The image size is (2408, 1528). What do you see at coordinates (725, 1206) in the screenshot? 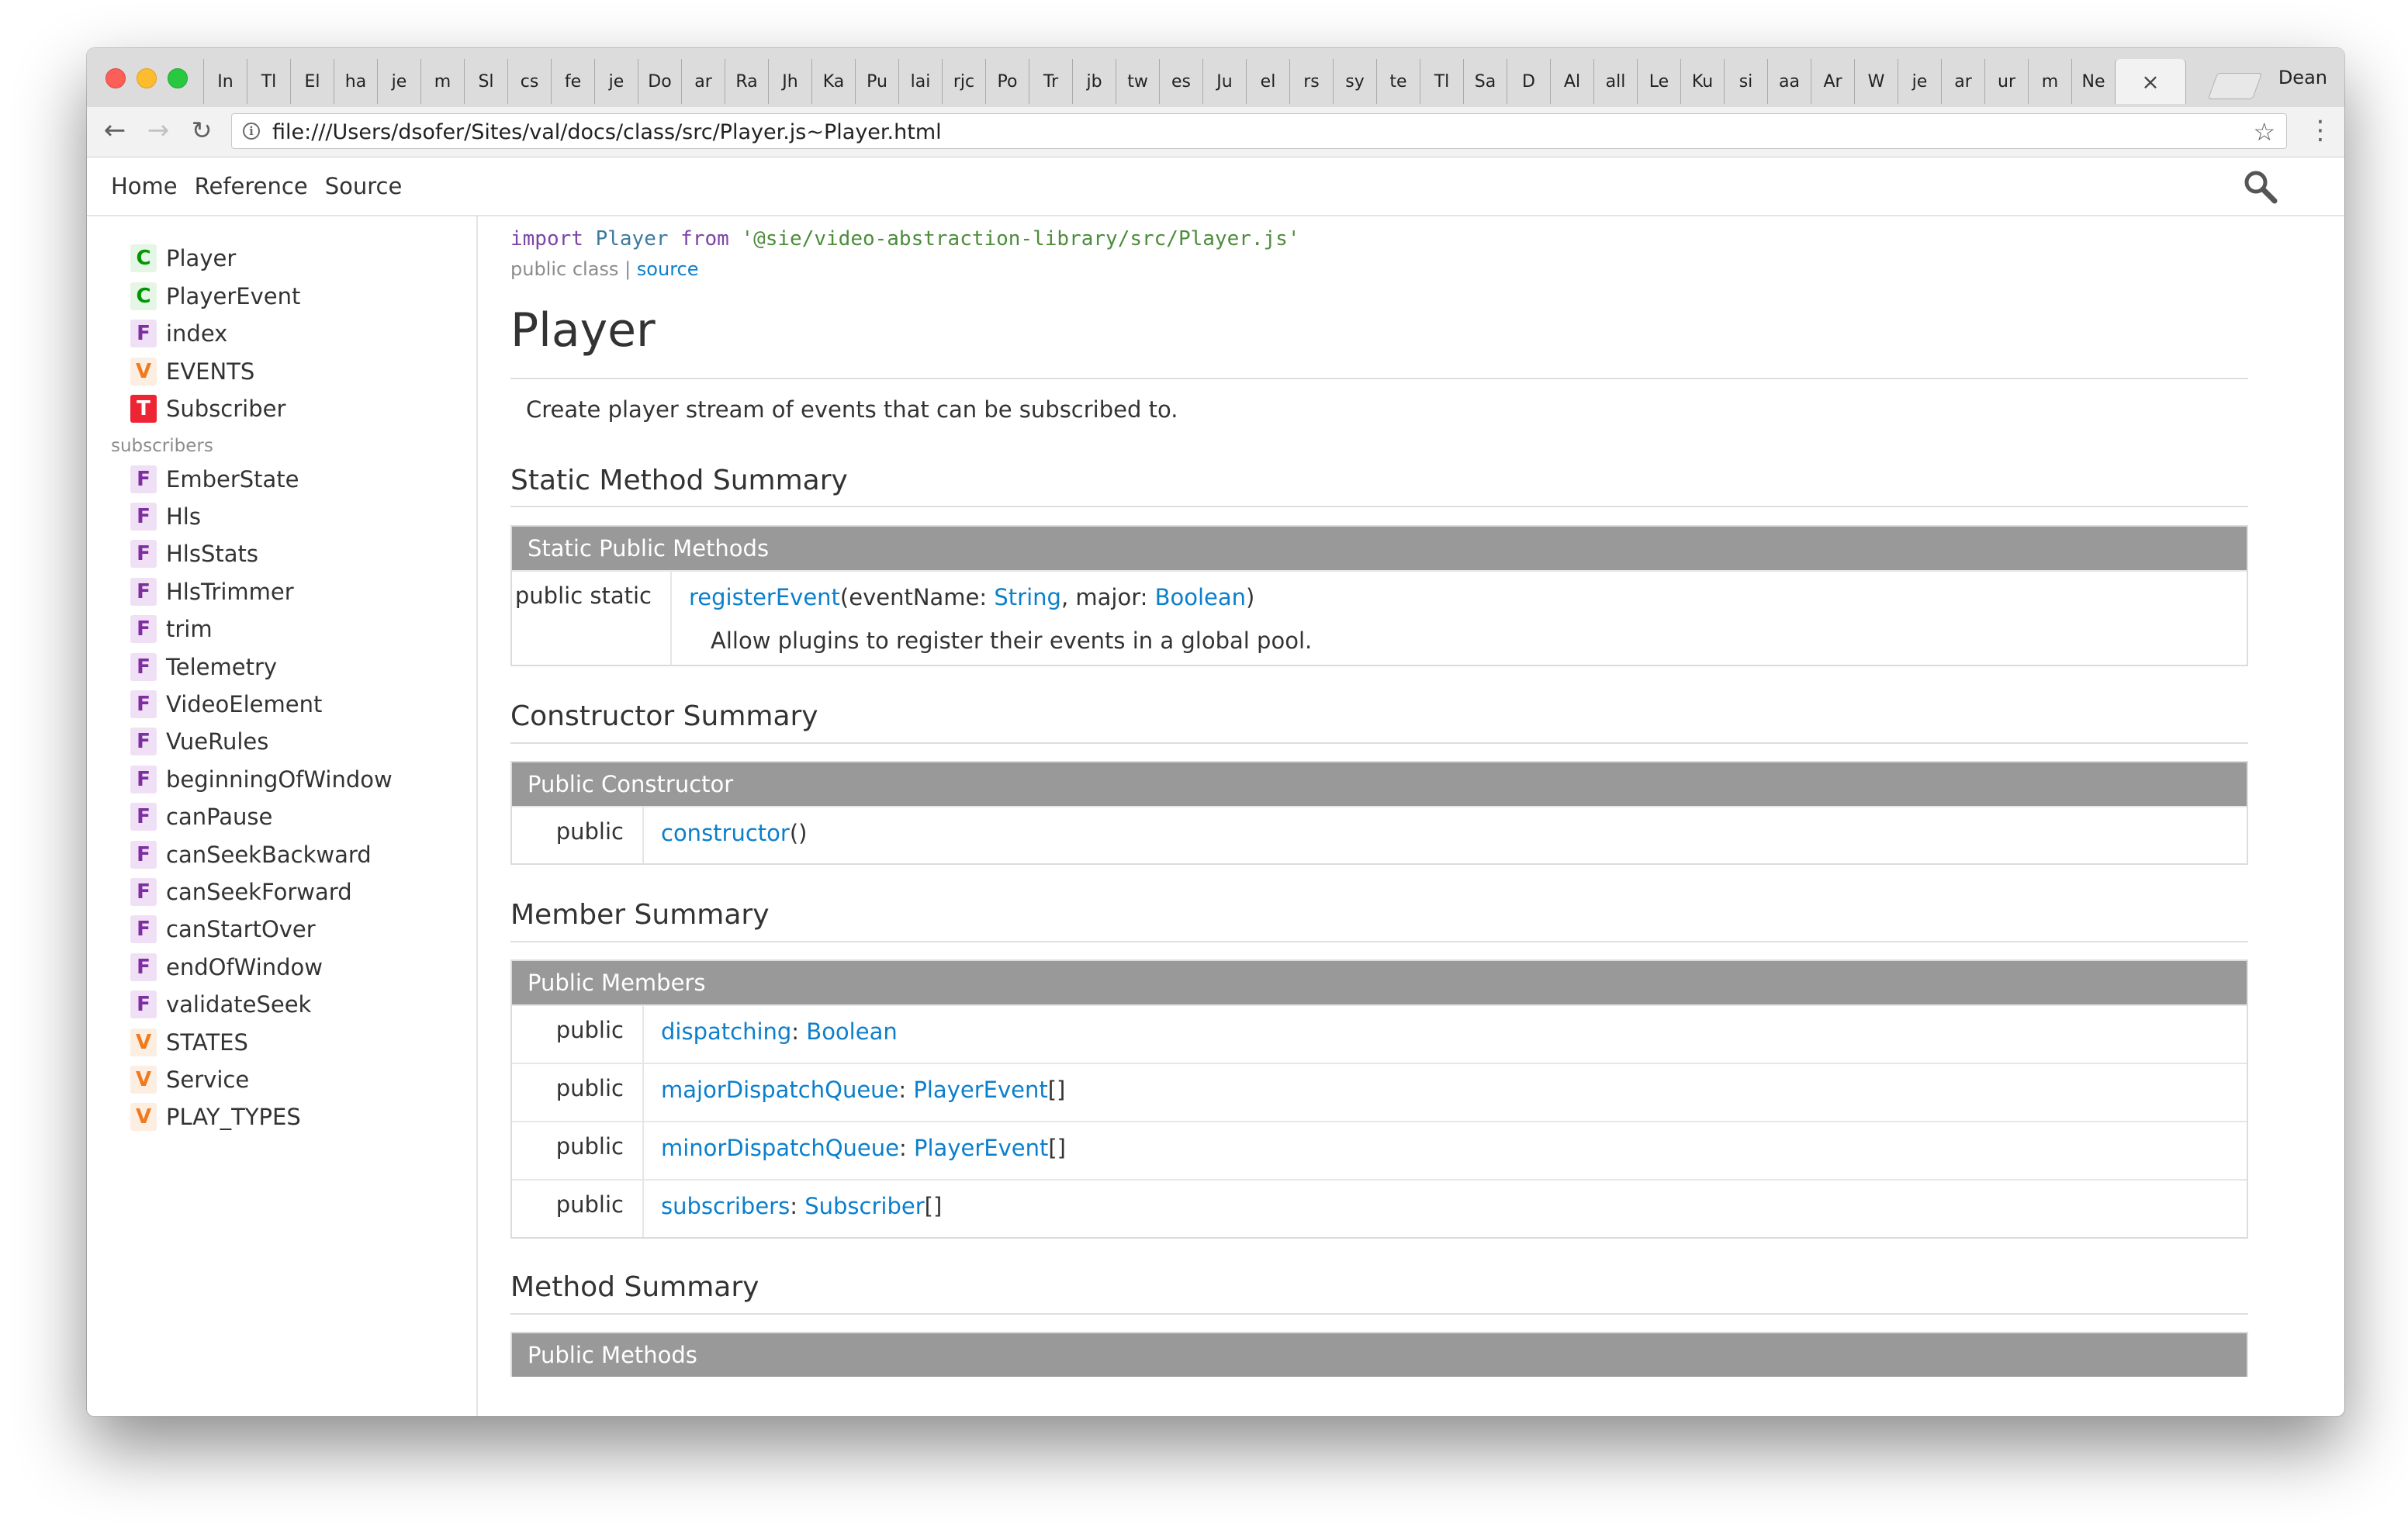
I see `member-link: subscribers` at bounding box center [725, 1206].